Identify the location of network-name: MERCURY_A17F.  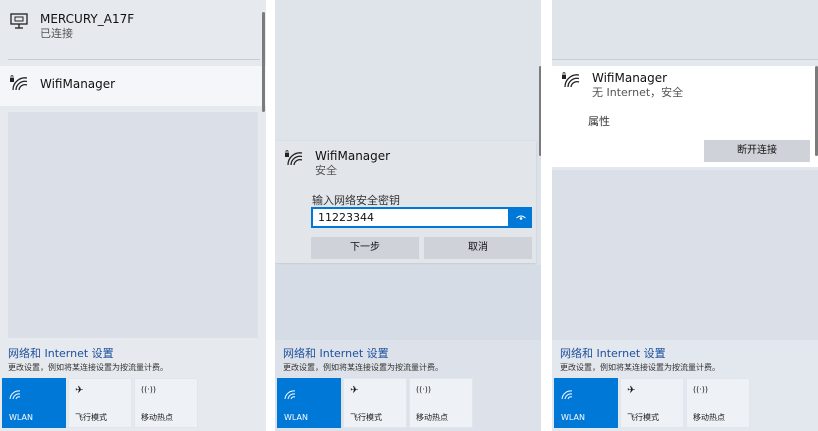
(87, 19).